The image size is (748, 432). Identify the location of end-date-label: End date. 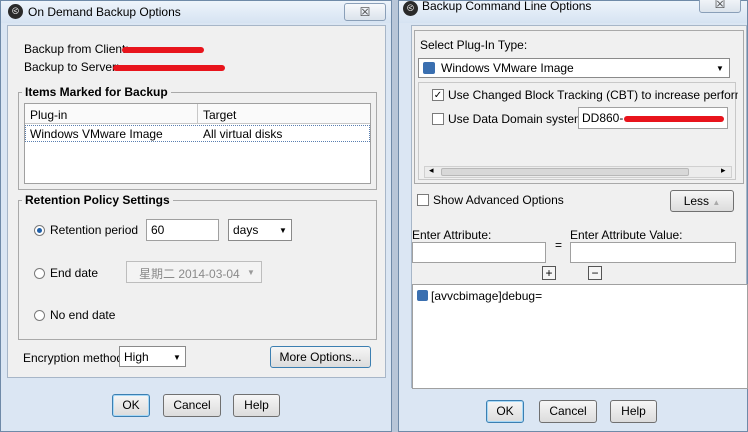
(74, 273).